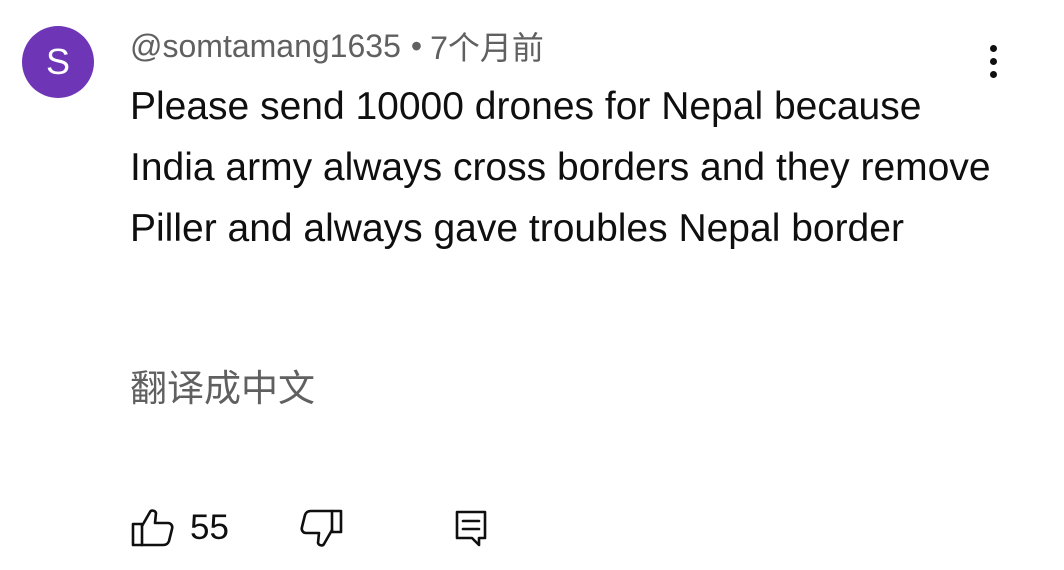 This screenshot has height=570, width=1064. I want to click on like-button, so click(153, 528).